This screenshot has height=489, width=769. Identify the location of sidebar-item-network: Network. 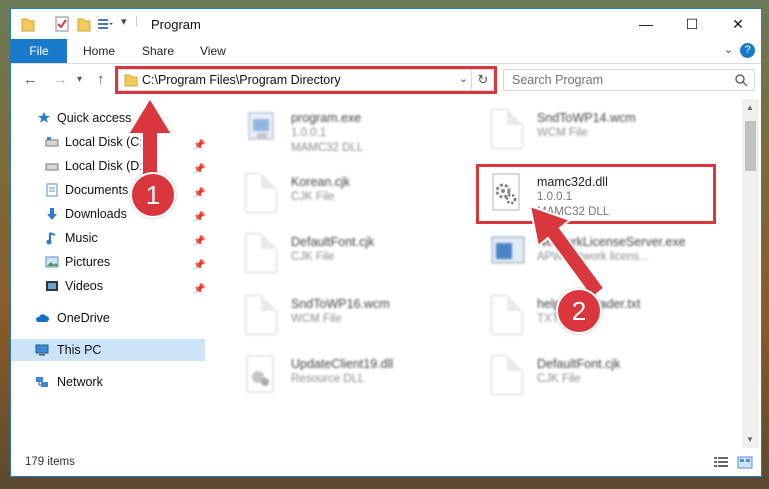
(108, 382).